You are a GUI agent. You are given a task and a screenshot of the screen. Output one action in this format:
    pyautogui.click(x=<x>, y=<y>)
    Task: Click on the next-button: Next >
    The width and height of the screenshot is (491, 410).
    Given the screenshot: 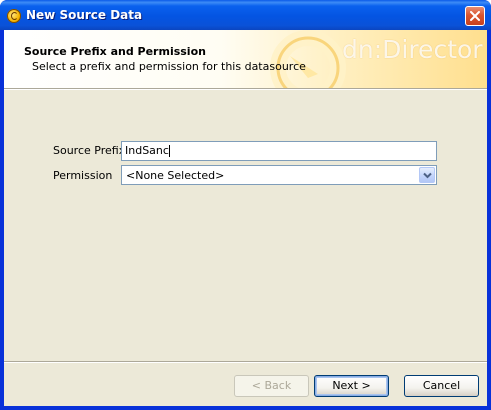 What is the action you would take?
    pyautogui.click(x=351, y=386)
    